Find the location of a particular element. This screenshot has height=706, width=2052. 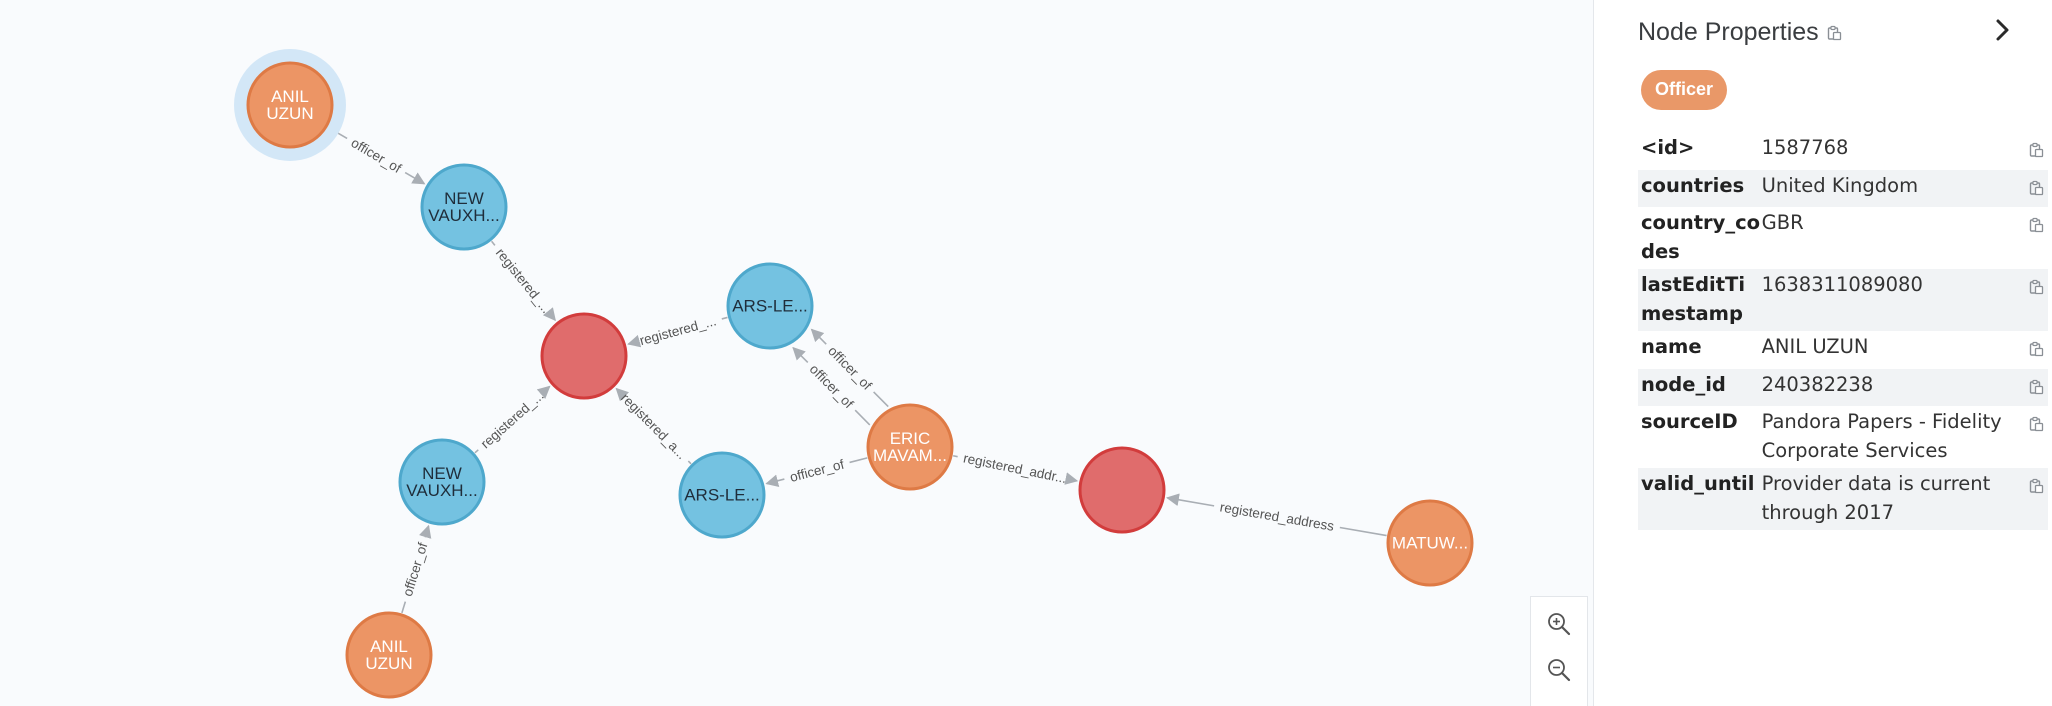

property-value: 1587768 is located at coordinates (1805, 147).